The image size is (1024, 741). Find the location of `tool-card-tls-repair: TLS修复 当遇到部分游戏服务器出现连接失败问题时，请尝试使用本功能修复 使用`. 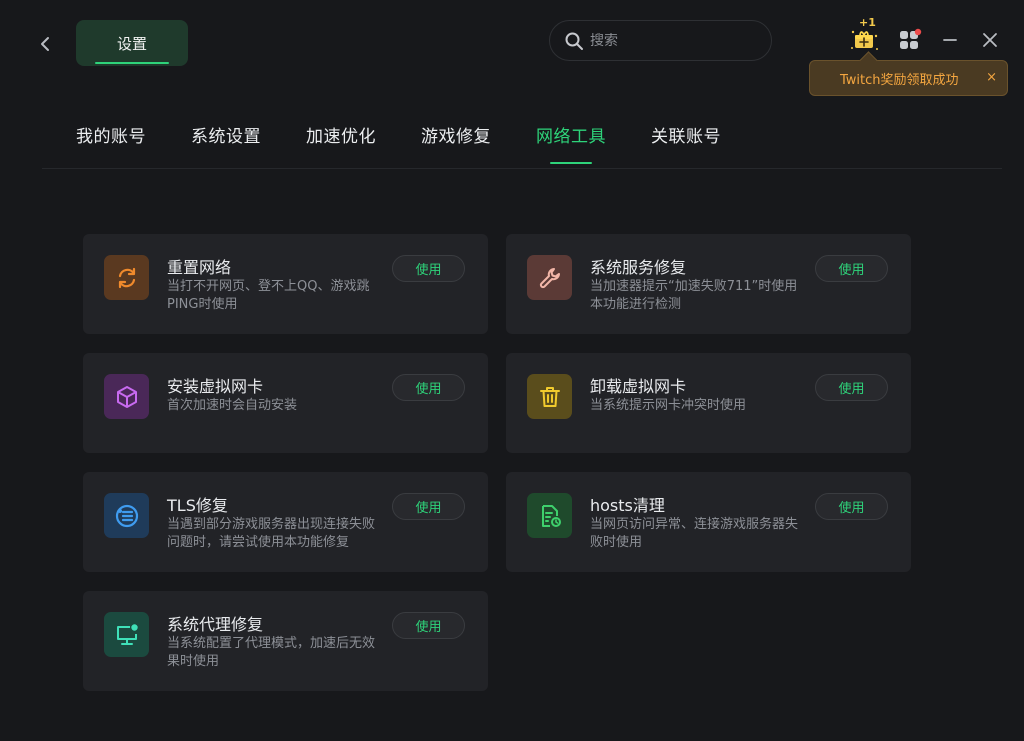

tool-card-tls-repair: TLS修复 当遇到部分游戏服务器出现连接失败问题时，请尝试使用本功能修复 使用 is located at coordinates (285, 522).